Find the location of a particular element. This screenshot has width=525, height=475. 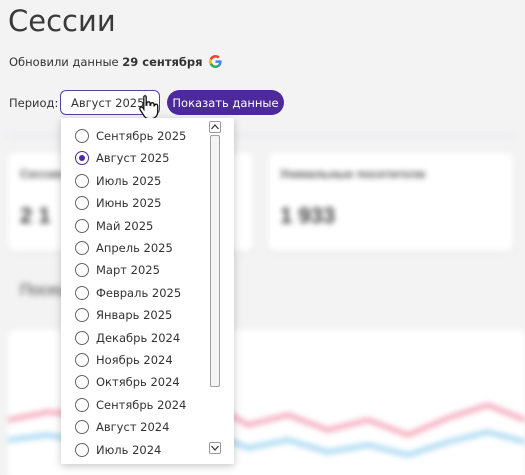

period-option: Май 2025 is located at coordinates (135, 226).